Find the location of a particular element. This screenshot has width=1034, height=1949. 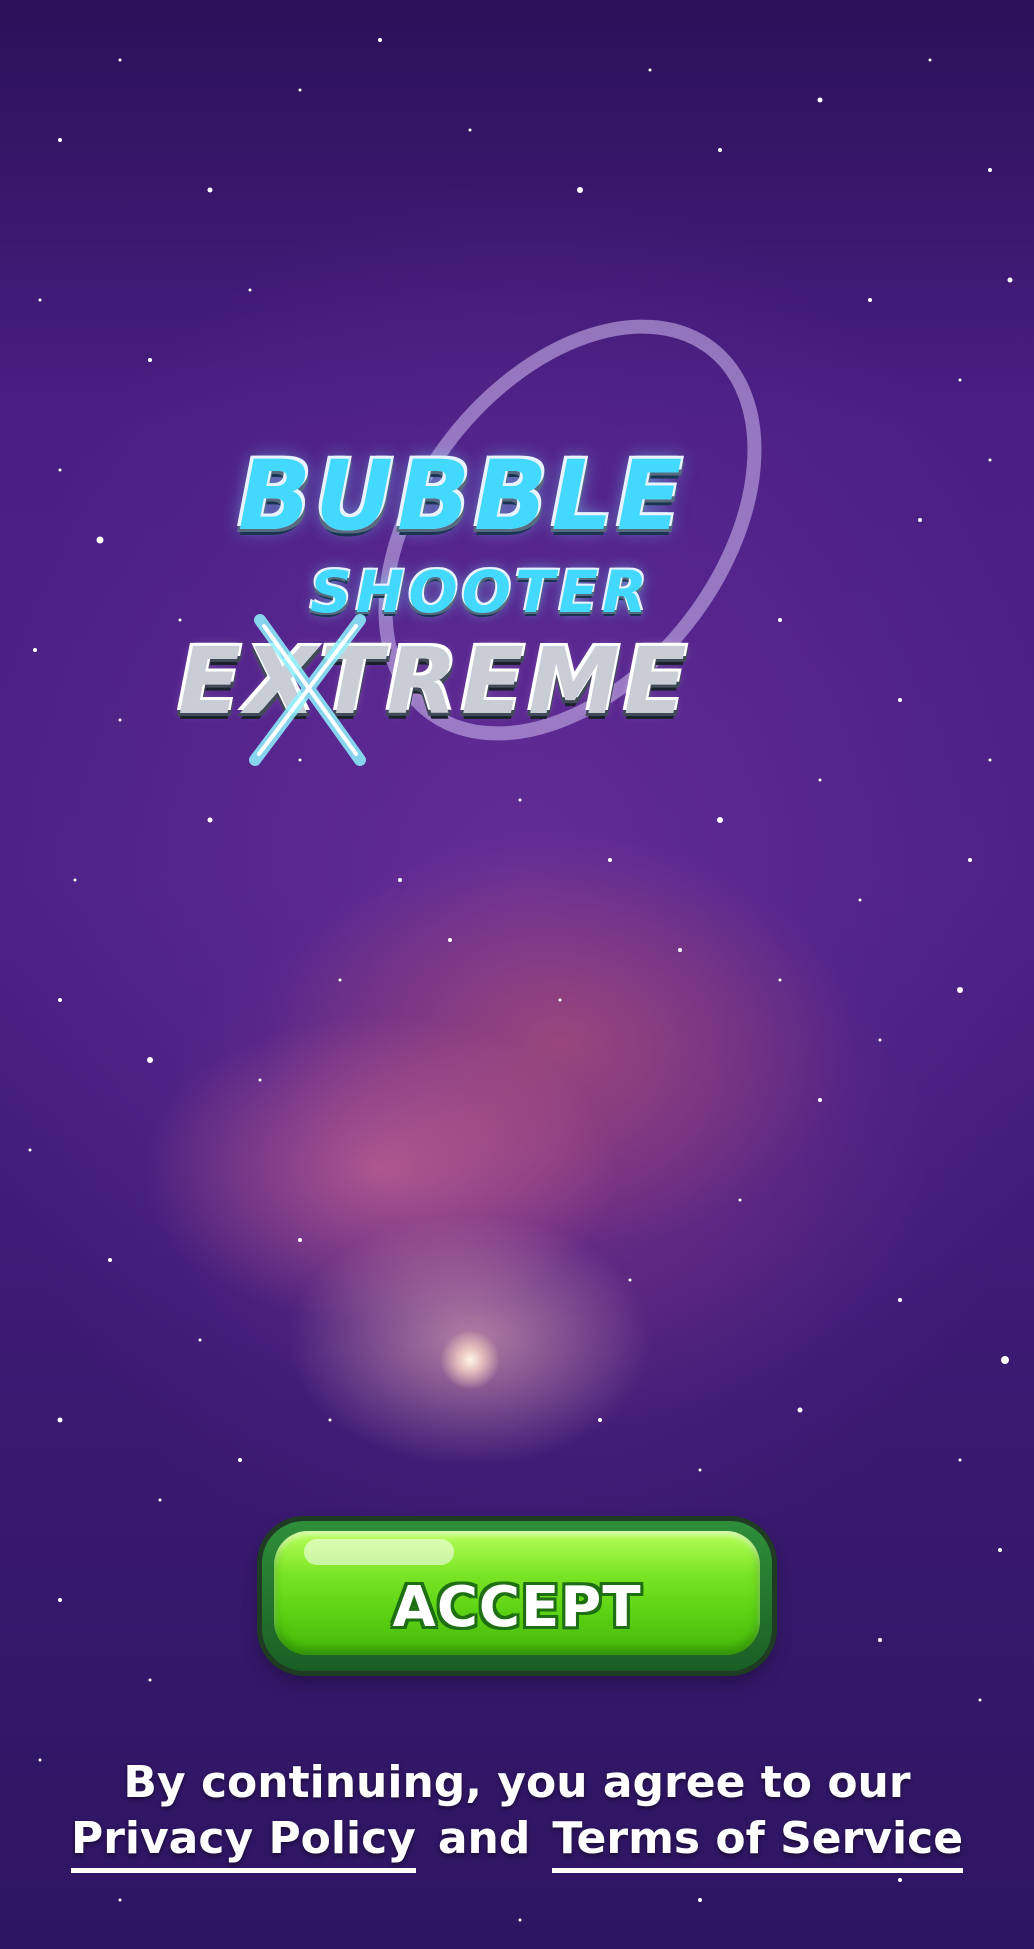

consent-links-line: Privacy Policy and Terms of Service is located at coordinates (517, 1842).